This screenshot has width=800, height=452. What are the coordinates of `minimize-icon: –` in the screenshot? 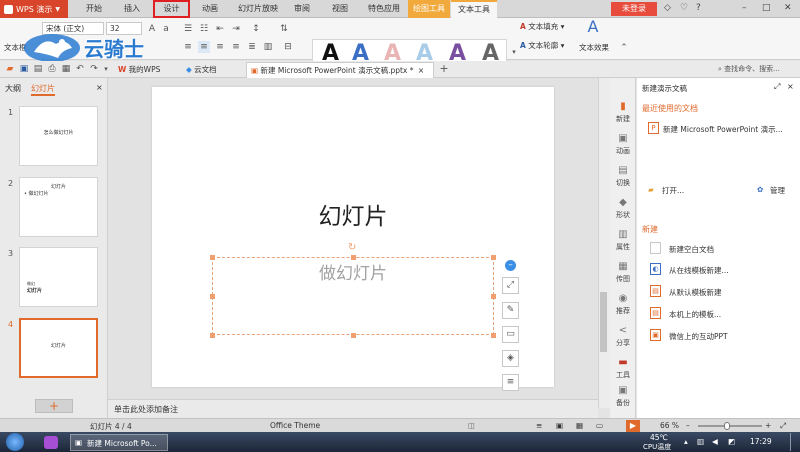 It's located at (744, 8).